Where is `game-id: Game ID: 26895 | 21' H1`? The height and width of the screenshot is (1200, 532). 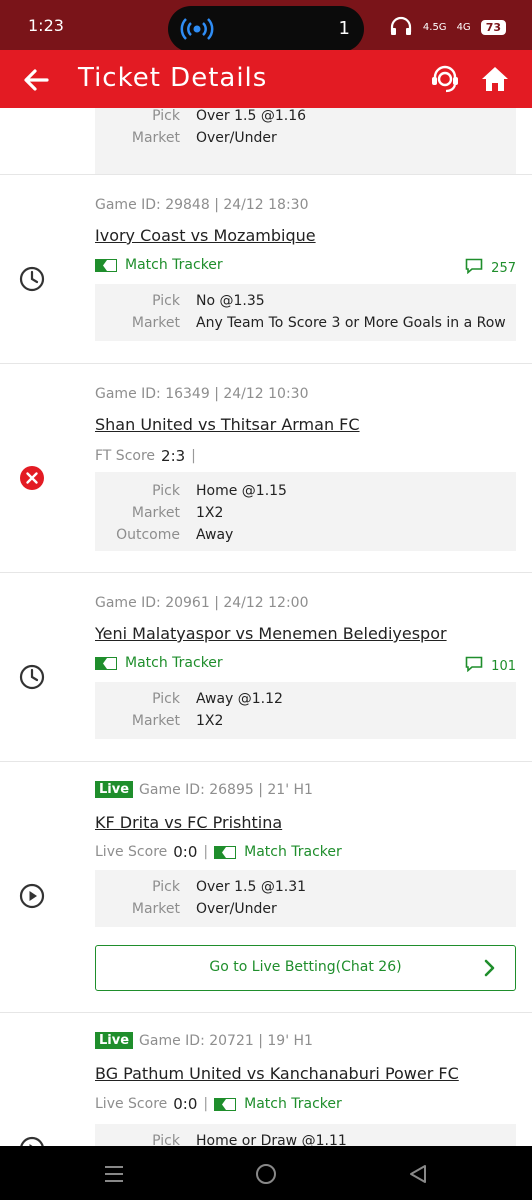 game-id: Game ID: 26895 | 21' H1 is located at coordinates (226, 789).